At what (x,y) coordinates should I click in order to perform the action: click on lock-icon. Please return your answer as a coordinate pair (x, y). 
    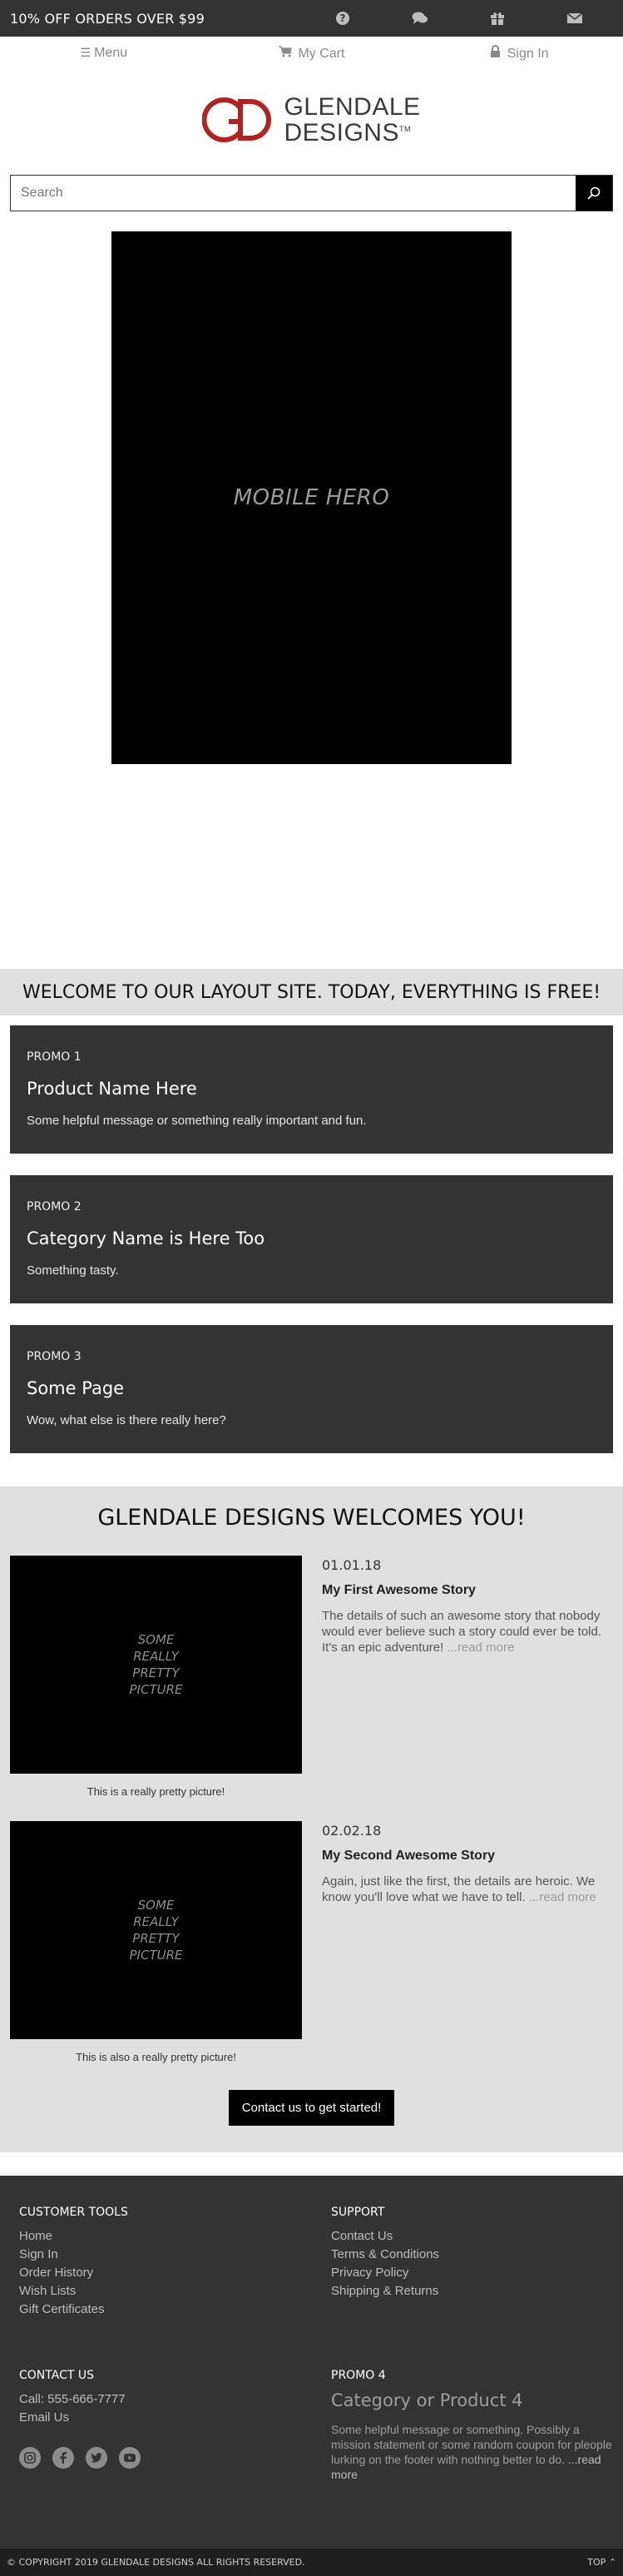
    Looking at the image, I should click on (497, 52).